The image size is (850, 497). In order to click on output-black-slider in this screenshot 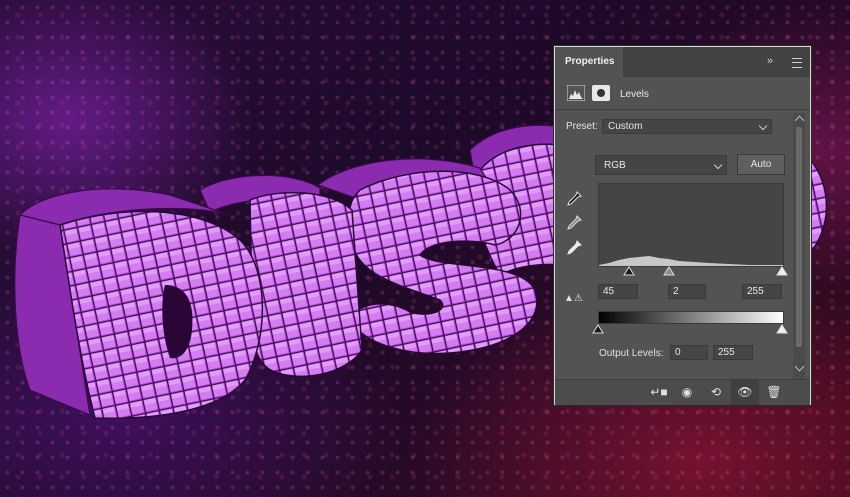, I will do `click(598, 329)`.